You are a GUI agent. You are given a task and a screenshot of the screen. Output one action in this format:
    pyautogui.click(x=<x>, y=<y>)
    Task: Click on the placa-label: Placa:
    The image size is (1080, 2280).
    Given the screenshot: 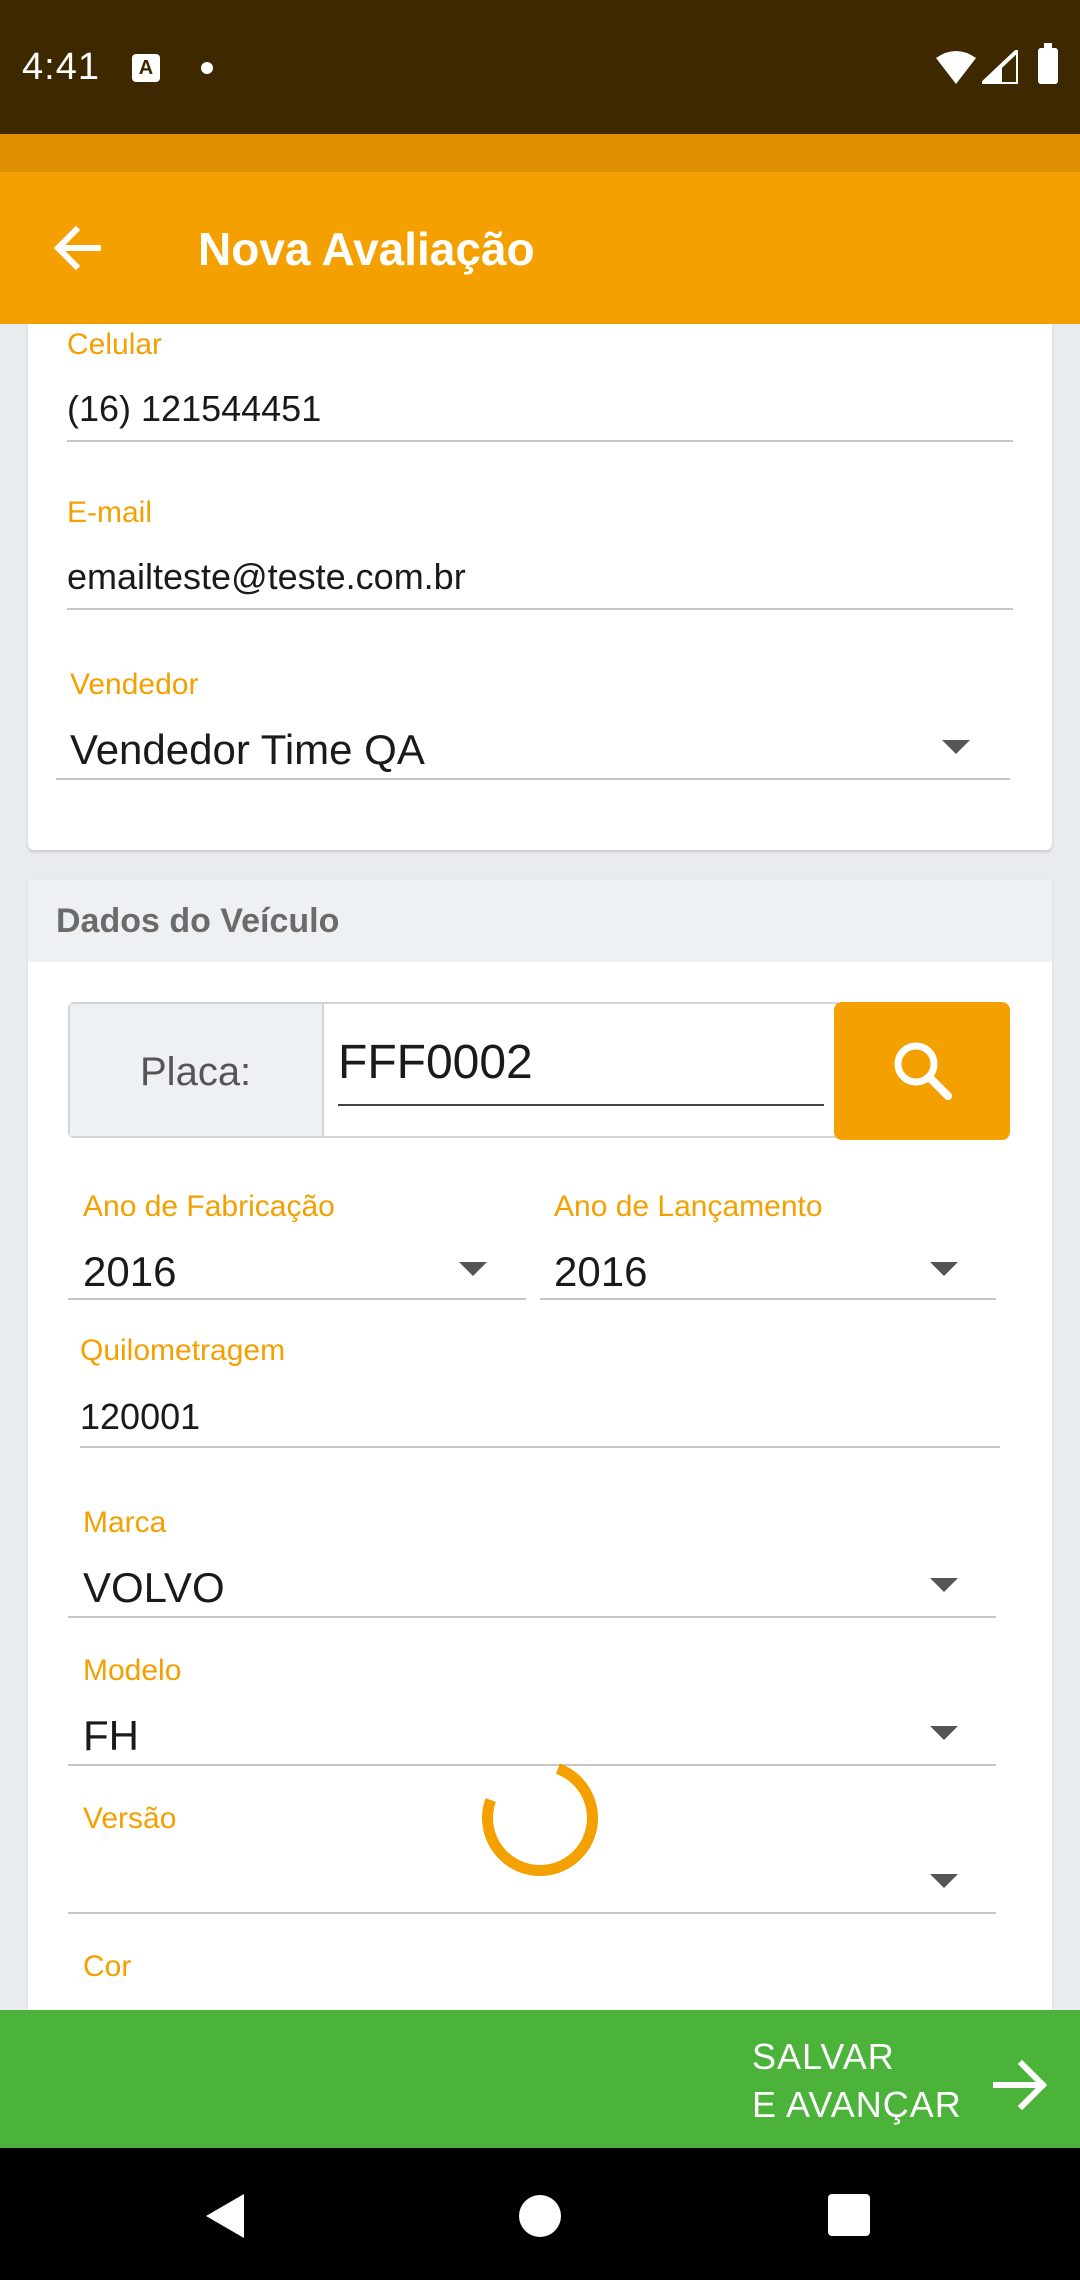 What is the action you would take?
    pyautogui.click(x=196, y=1072)
    